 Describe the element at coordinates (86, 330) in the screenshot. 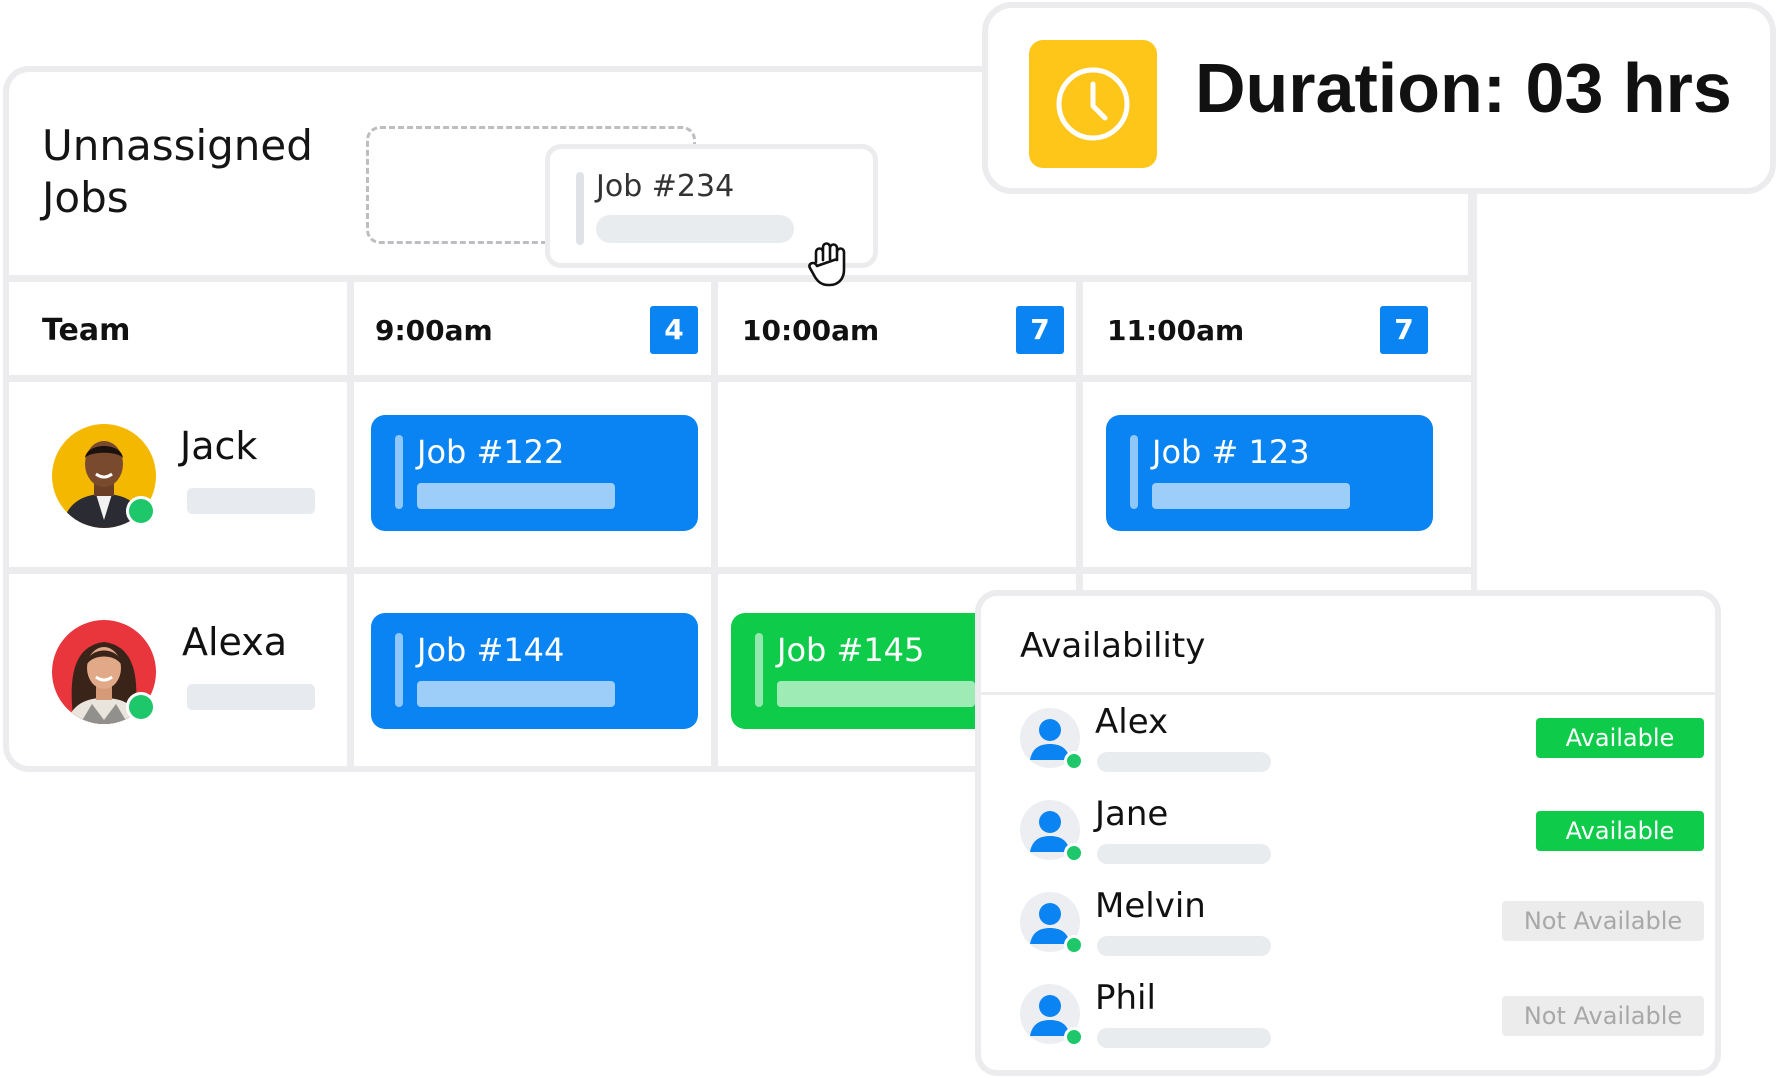

I see `team-column-header: Team` at that location.